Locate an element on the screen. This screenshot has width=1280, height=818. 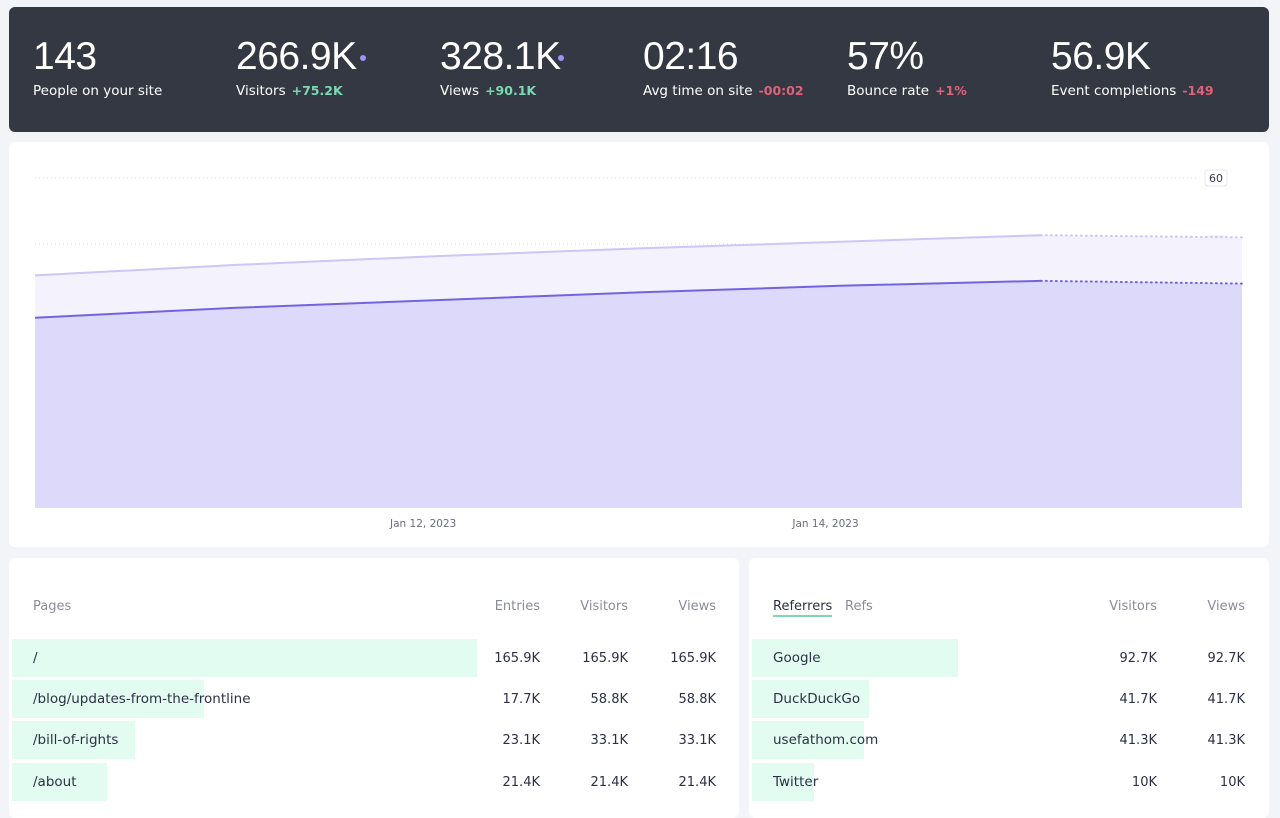
pages-title: Pages is located at coordinates (52, 606).